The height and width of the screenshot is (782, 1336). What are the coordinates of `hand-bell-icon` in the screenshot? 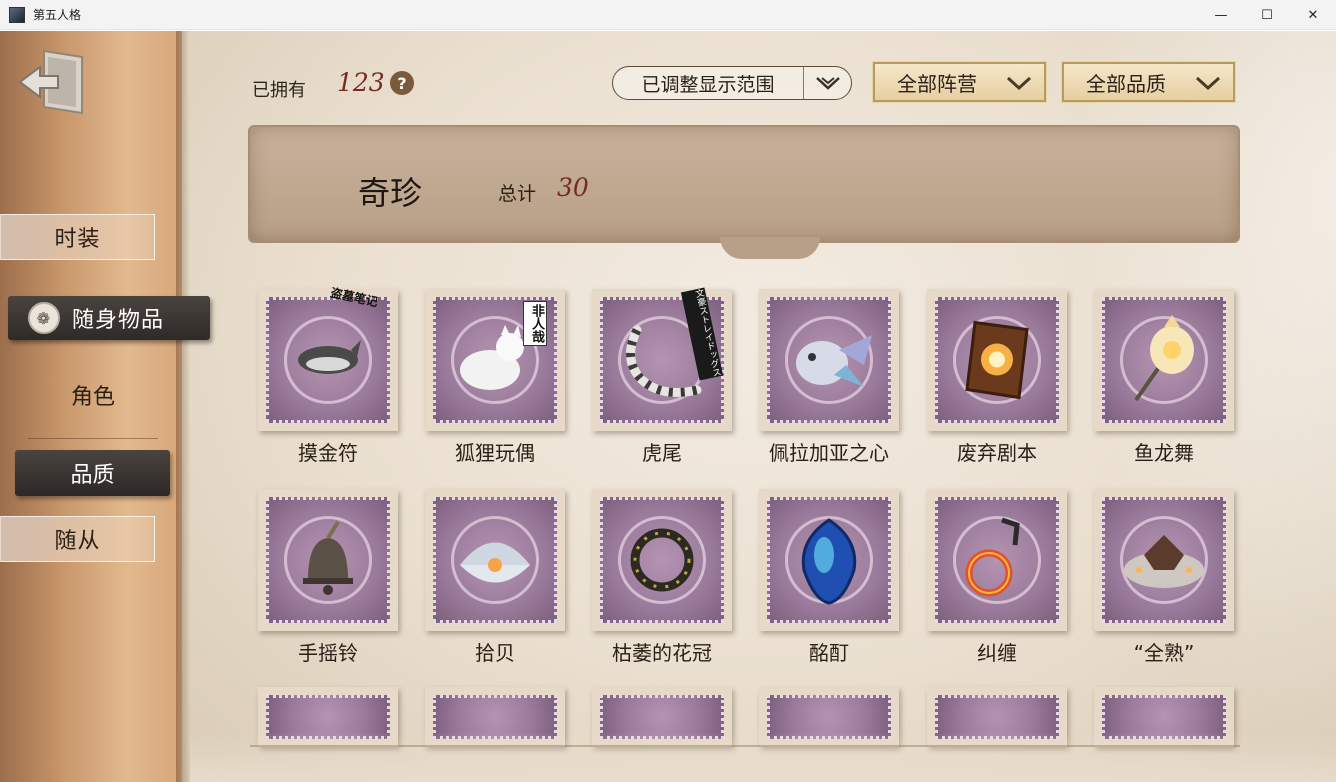 It's located at (328, 557).